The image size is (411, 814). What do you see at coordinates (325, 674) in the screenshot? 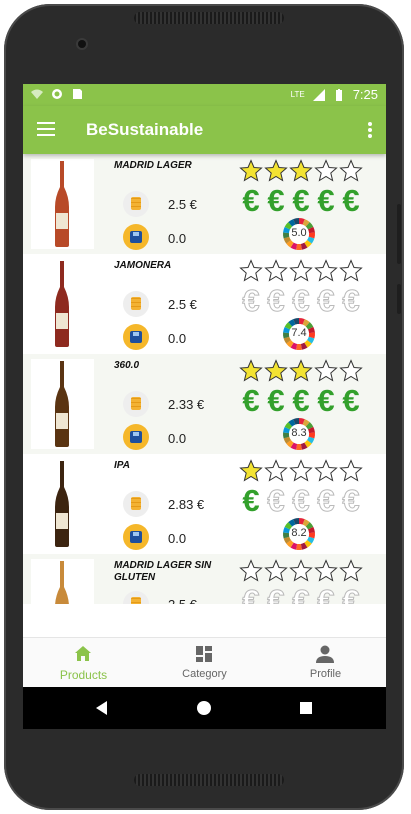
I see `nav-label: Profile` at bounding box center [325, 674].